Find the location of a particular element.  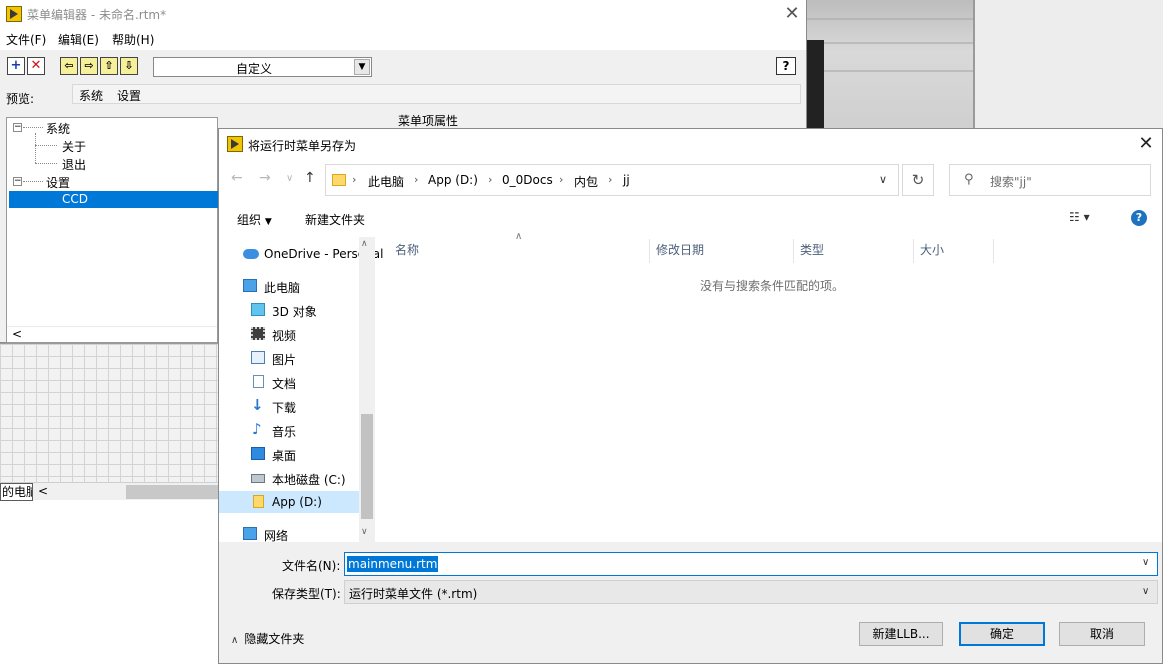

nav-item-app-d: App (D:) is located at coordinates (289, 502).